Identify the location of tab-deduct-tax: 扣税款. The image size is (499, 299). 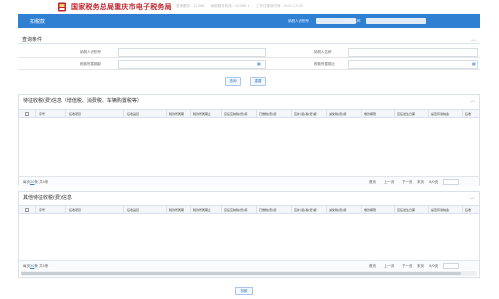
(37, 21).